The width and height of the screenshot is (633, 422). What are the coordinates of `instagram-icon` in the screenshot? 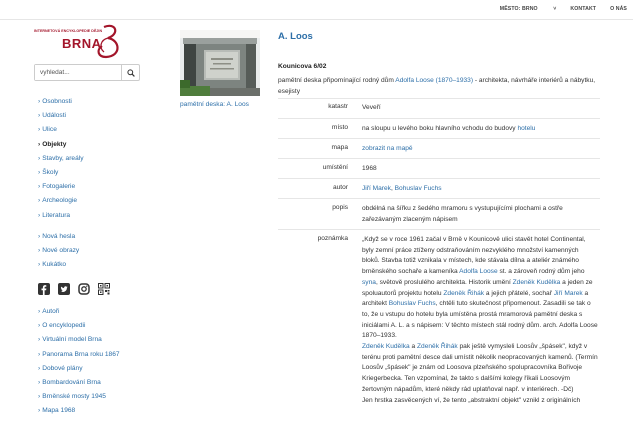 It's located at (84, 289).